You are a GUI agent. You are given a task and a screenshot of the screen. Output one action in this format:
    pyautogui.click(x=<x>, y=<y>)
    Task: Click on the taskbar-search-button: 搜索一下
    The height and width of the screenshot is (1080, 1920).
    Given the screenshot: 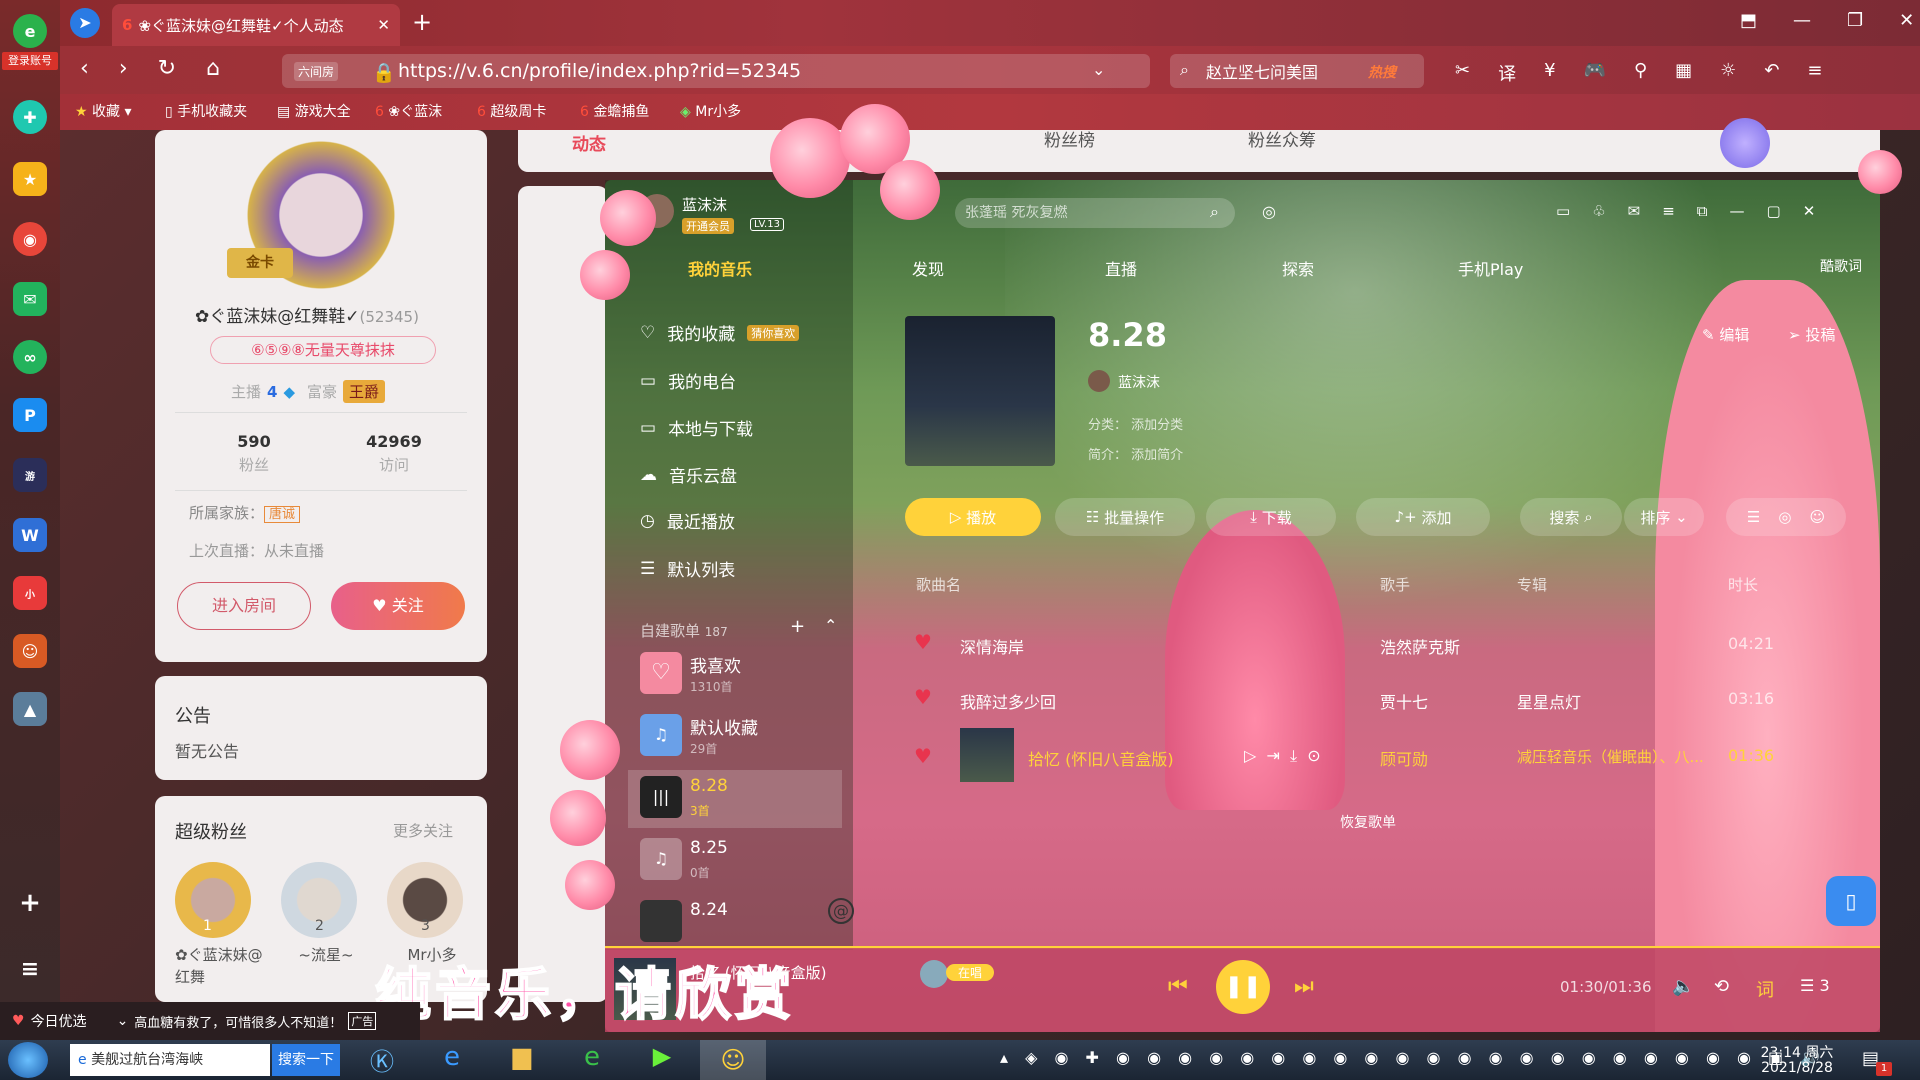 What is the action you would take?
    pyautogui.click(x=306, y=1060)
    